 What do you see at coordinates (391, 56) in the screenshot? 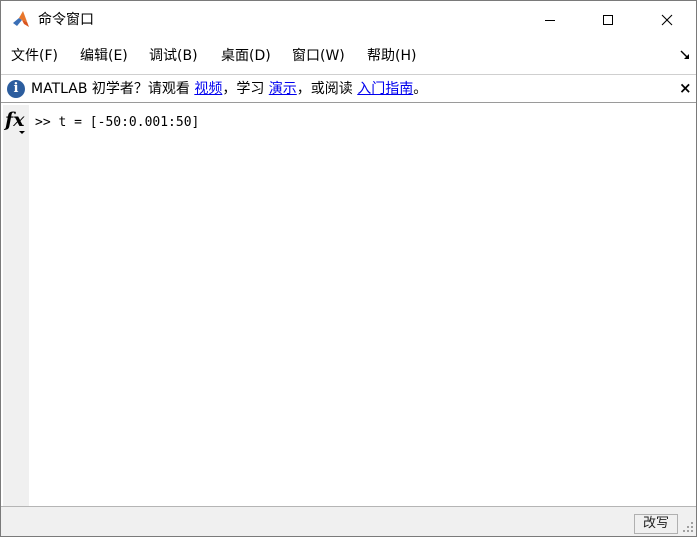
I see `menu-help: 帮助(H)` at bounding box center [391, 56].